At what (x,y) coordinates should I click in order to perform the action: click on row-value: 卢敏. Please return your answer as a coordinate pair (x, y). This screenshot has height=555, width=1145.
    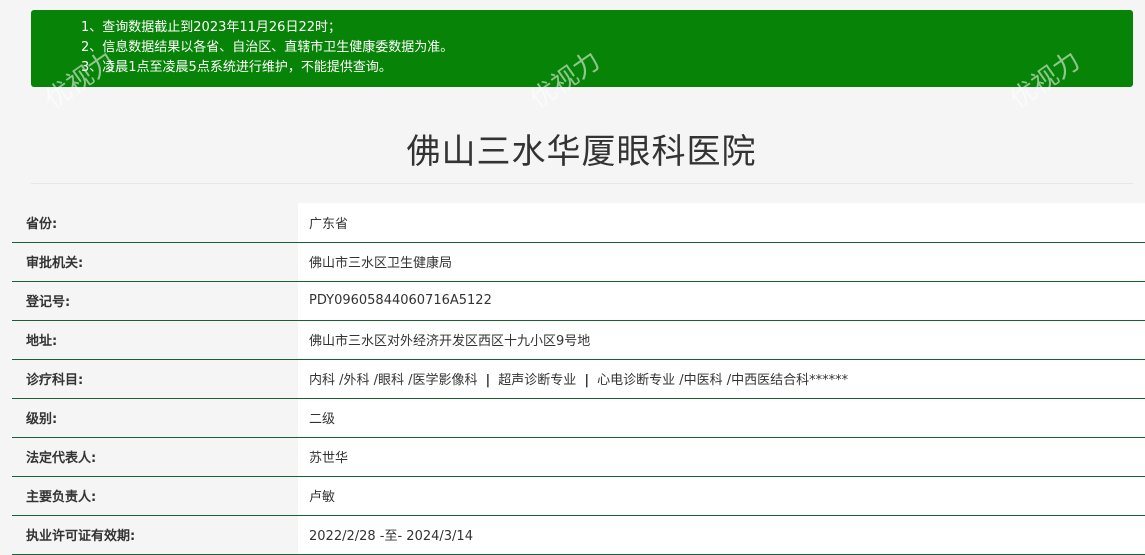
    Looking at the image, I should click on (721, 496).